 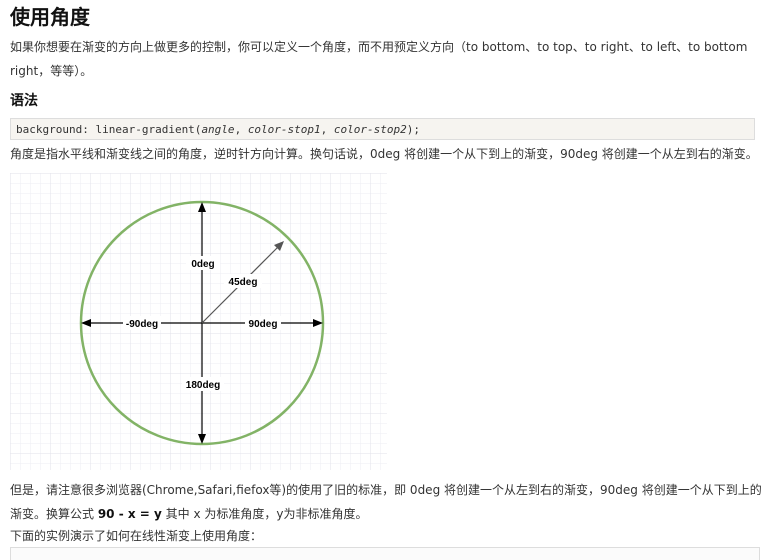 I want to click on example-box-top, so click(x=385, y=553).